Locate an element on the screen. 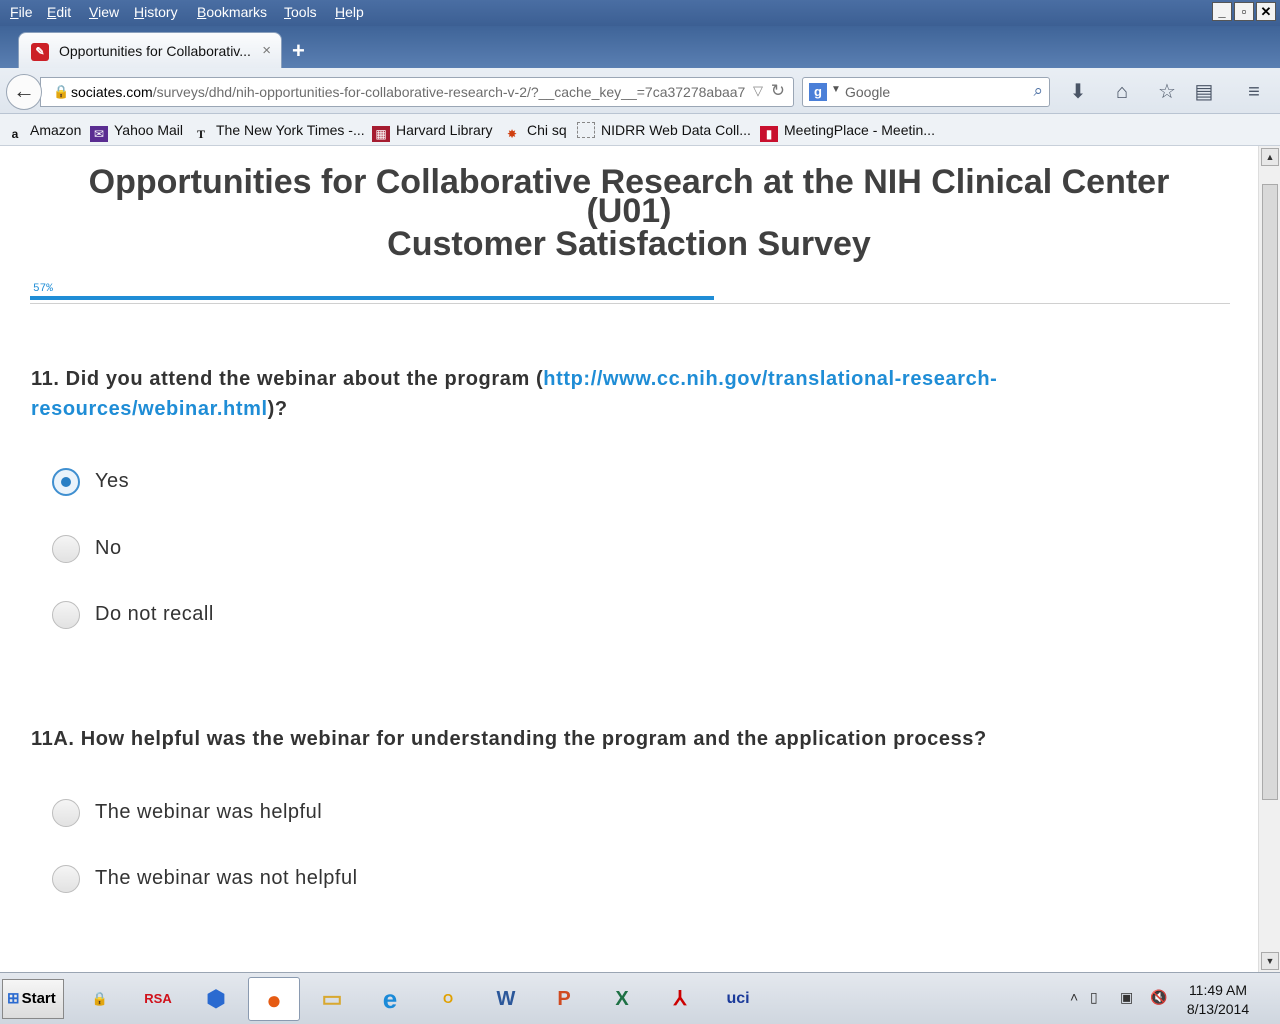  windows-logo-icon: ⊞ is located at coordinates (13, 998).